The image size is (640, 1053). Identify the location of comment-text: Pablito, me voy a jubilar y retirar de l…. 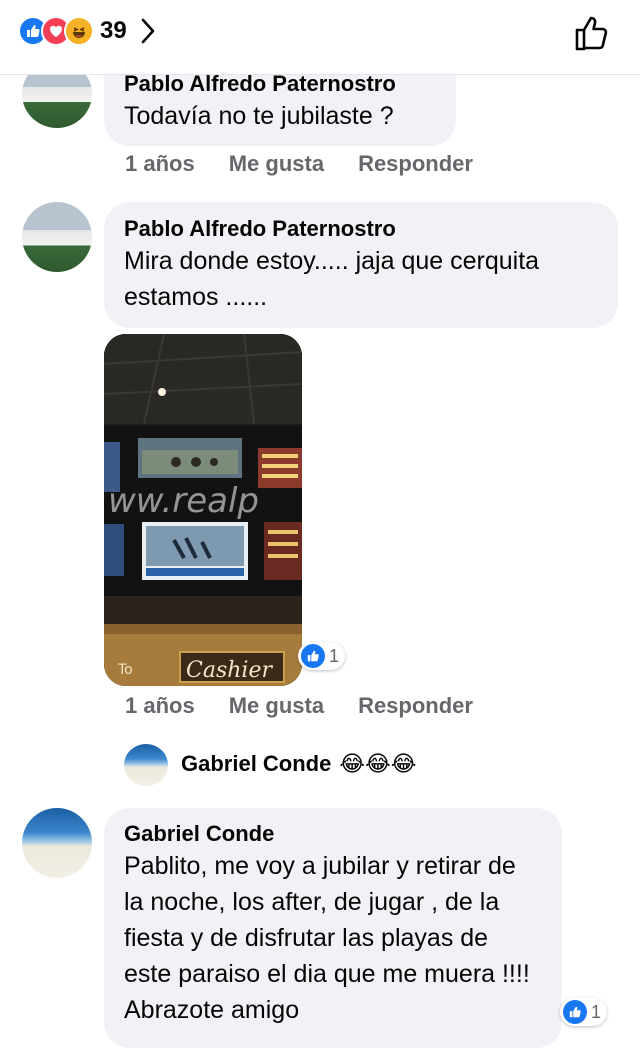
(327, 938).